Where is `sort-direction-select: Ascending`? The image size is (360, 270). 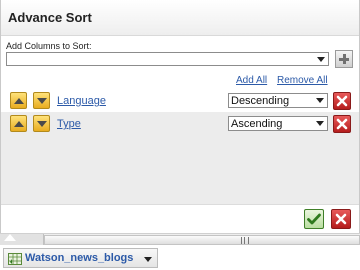
sort-direction-select: Ascending is located at coordinates (278, 123).